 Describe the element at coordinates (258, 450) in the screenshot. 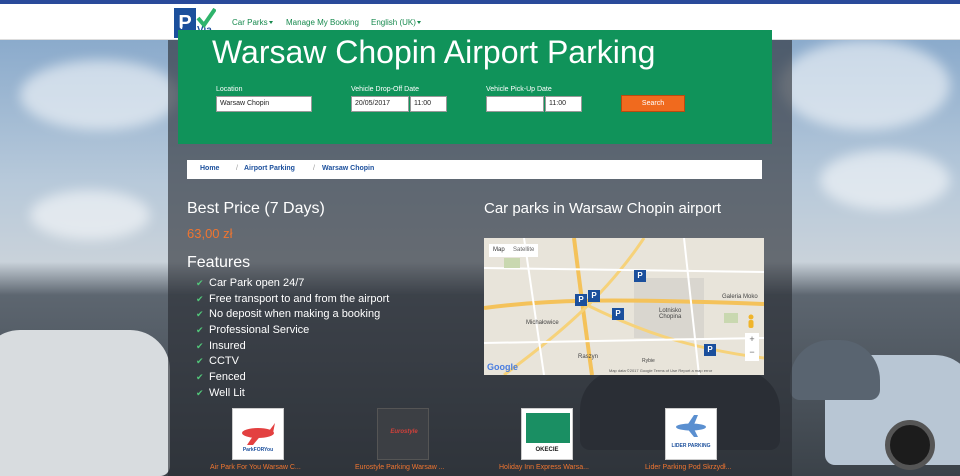

I see `partner-logo-text: ParkFORYou` at that location.